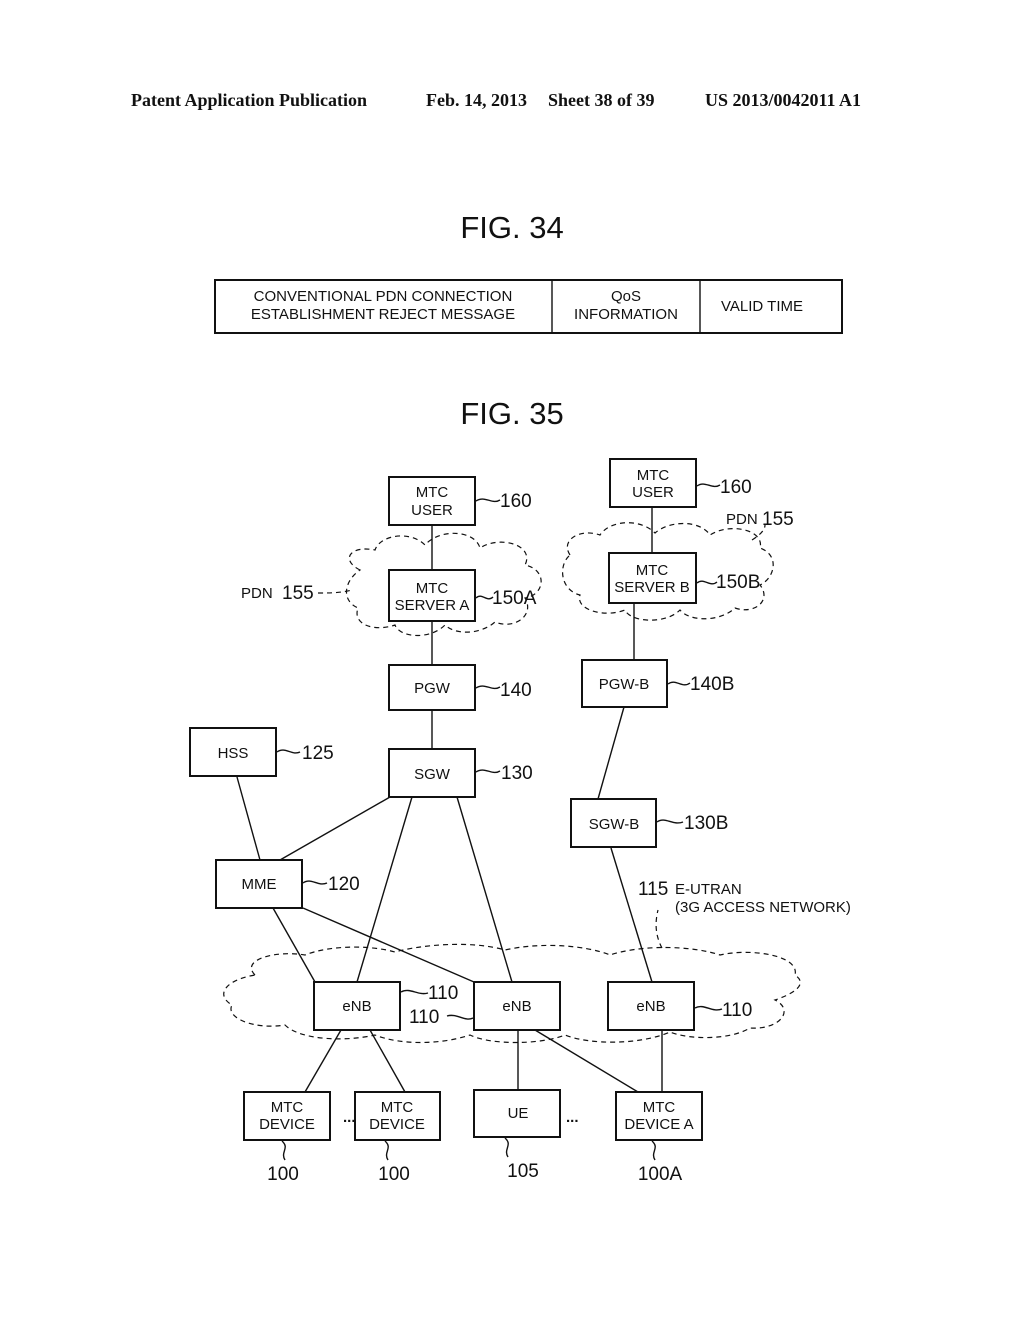 The image size is (1024, 1320). I want to click on node-hss: HSS 125, so click(261, 752).